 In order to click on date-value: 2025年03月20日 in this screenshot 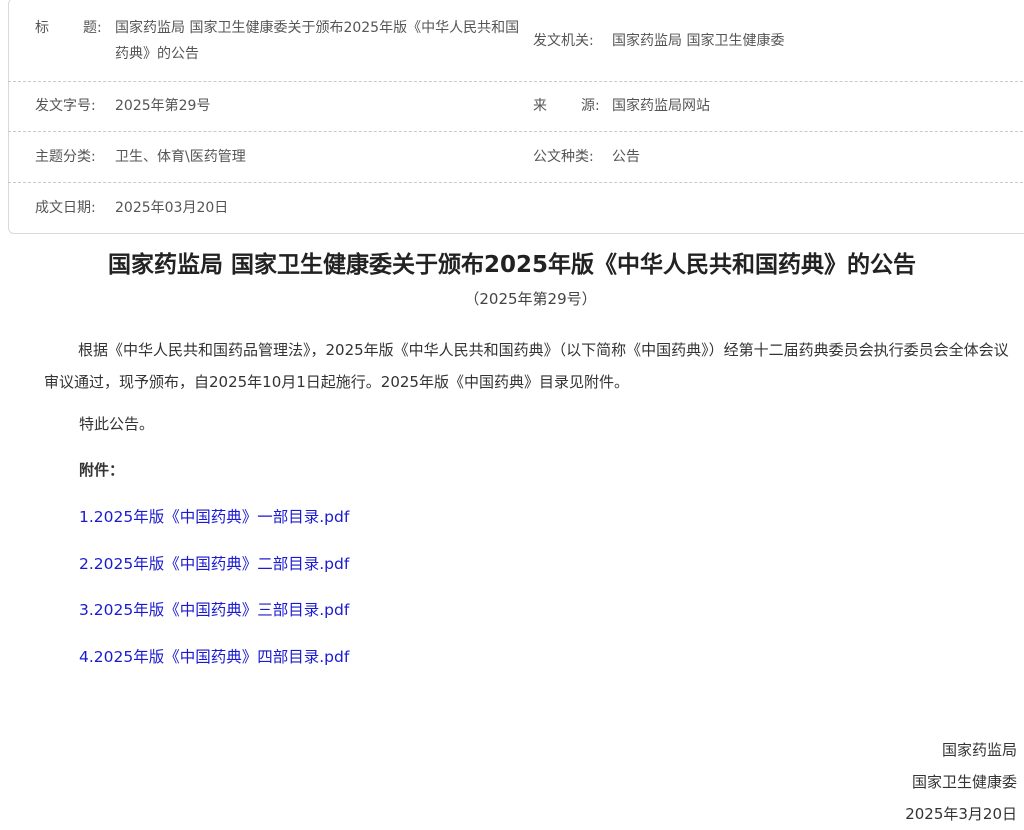, I will do `click(172, 208)`.